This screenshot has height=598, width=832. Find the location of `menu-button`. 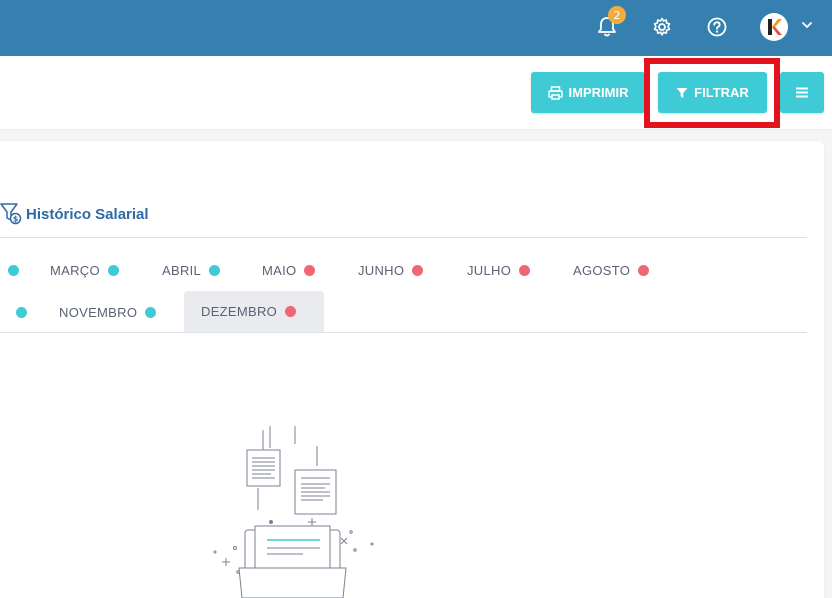

menu-button is located at coordinates (802, 92).